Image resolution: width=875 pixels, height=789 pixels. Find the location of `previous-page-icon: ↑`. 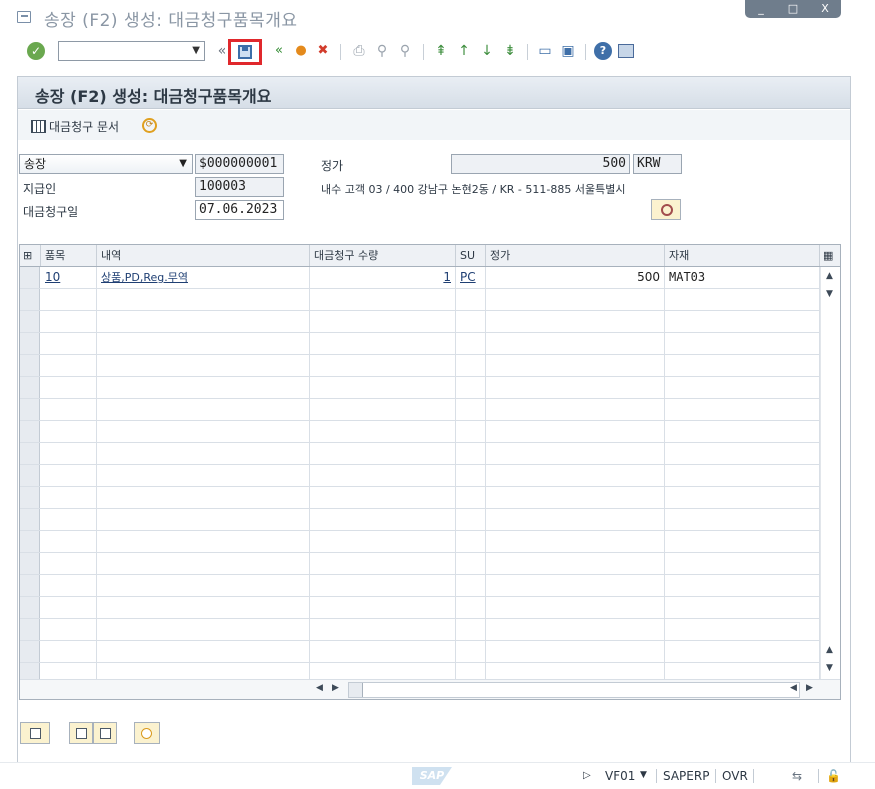

previous-page-icon: ↑ is located at coordinates (464, 51).